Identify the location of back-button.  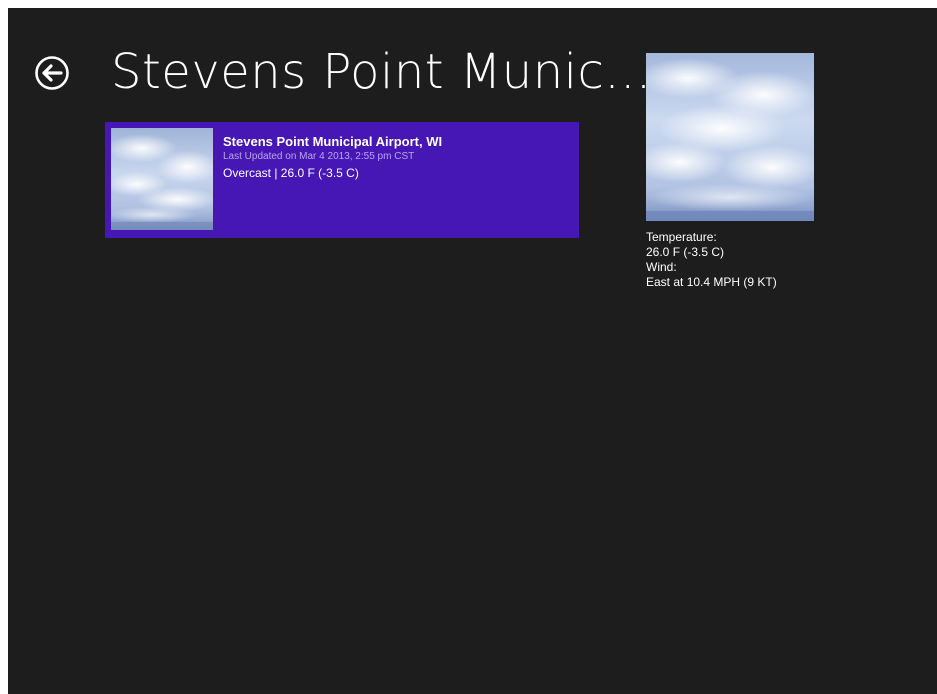
(52, 73).